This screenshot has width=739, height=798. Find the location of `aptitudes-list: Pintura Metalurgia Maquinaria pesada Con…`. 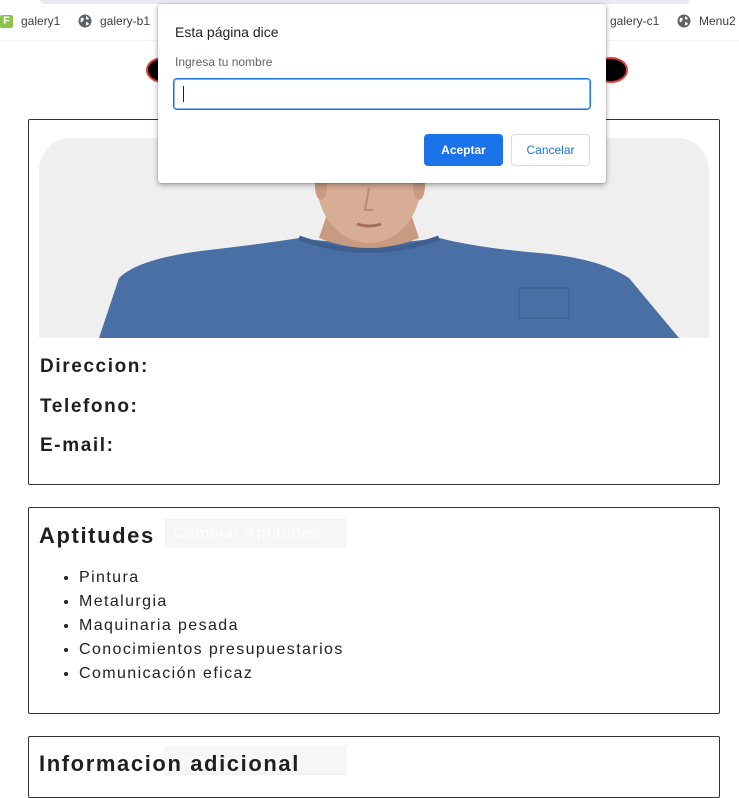

aptitudes-list: Pintura Metalurgia Maquinaria pesada Con… is located at coordinates (186, 626).